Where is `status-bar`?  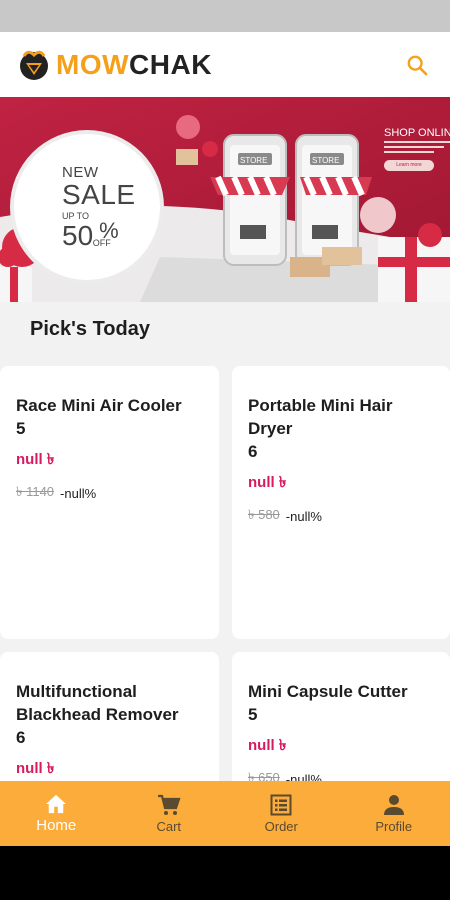
status-bar is located at coordinates (225, 16).